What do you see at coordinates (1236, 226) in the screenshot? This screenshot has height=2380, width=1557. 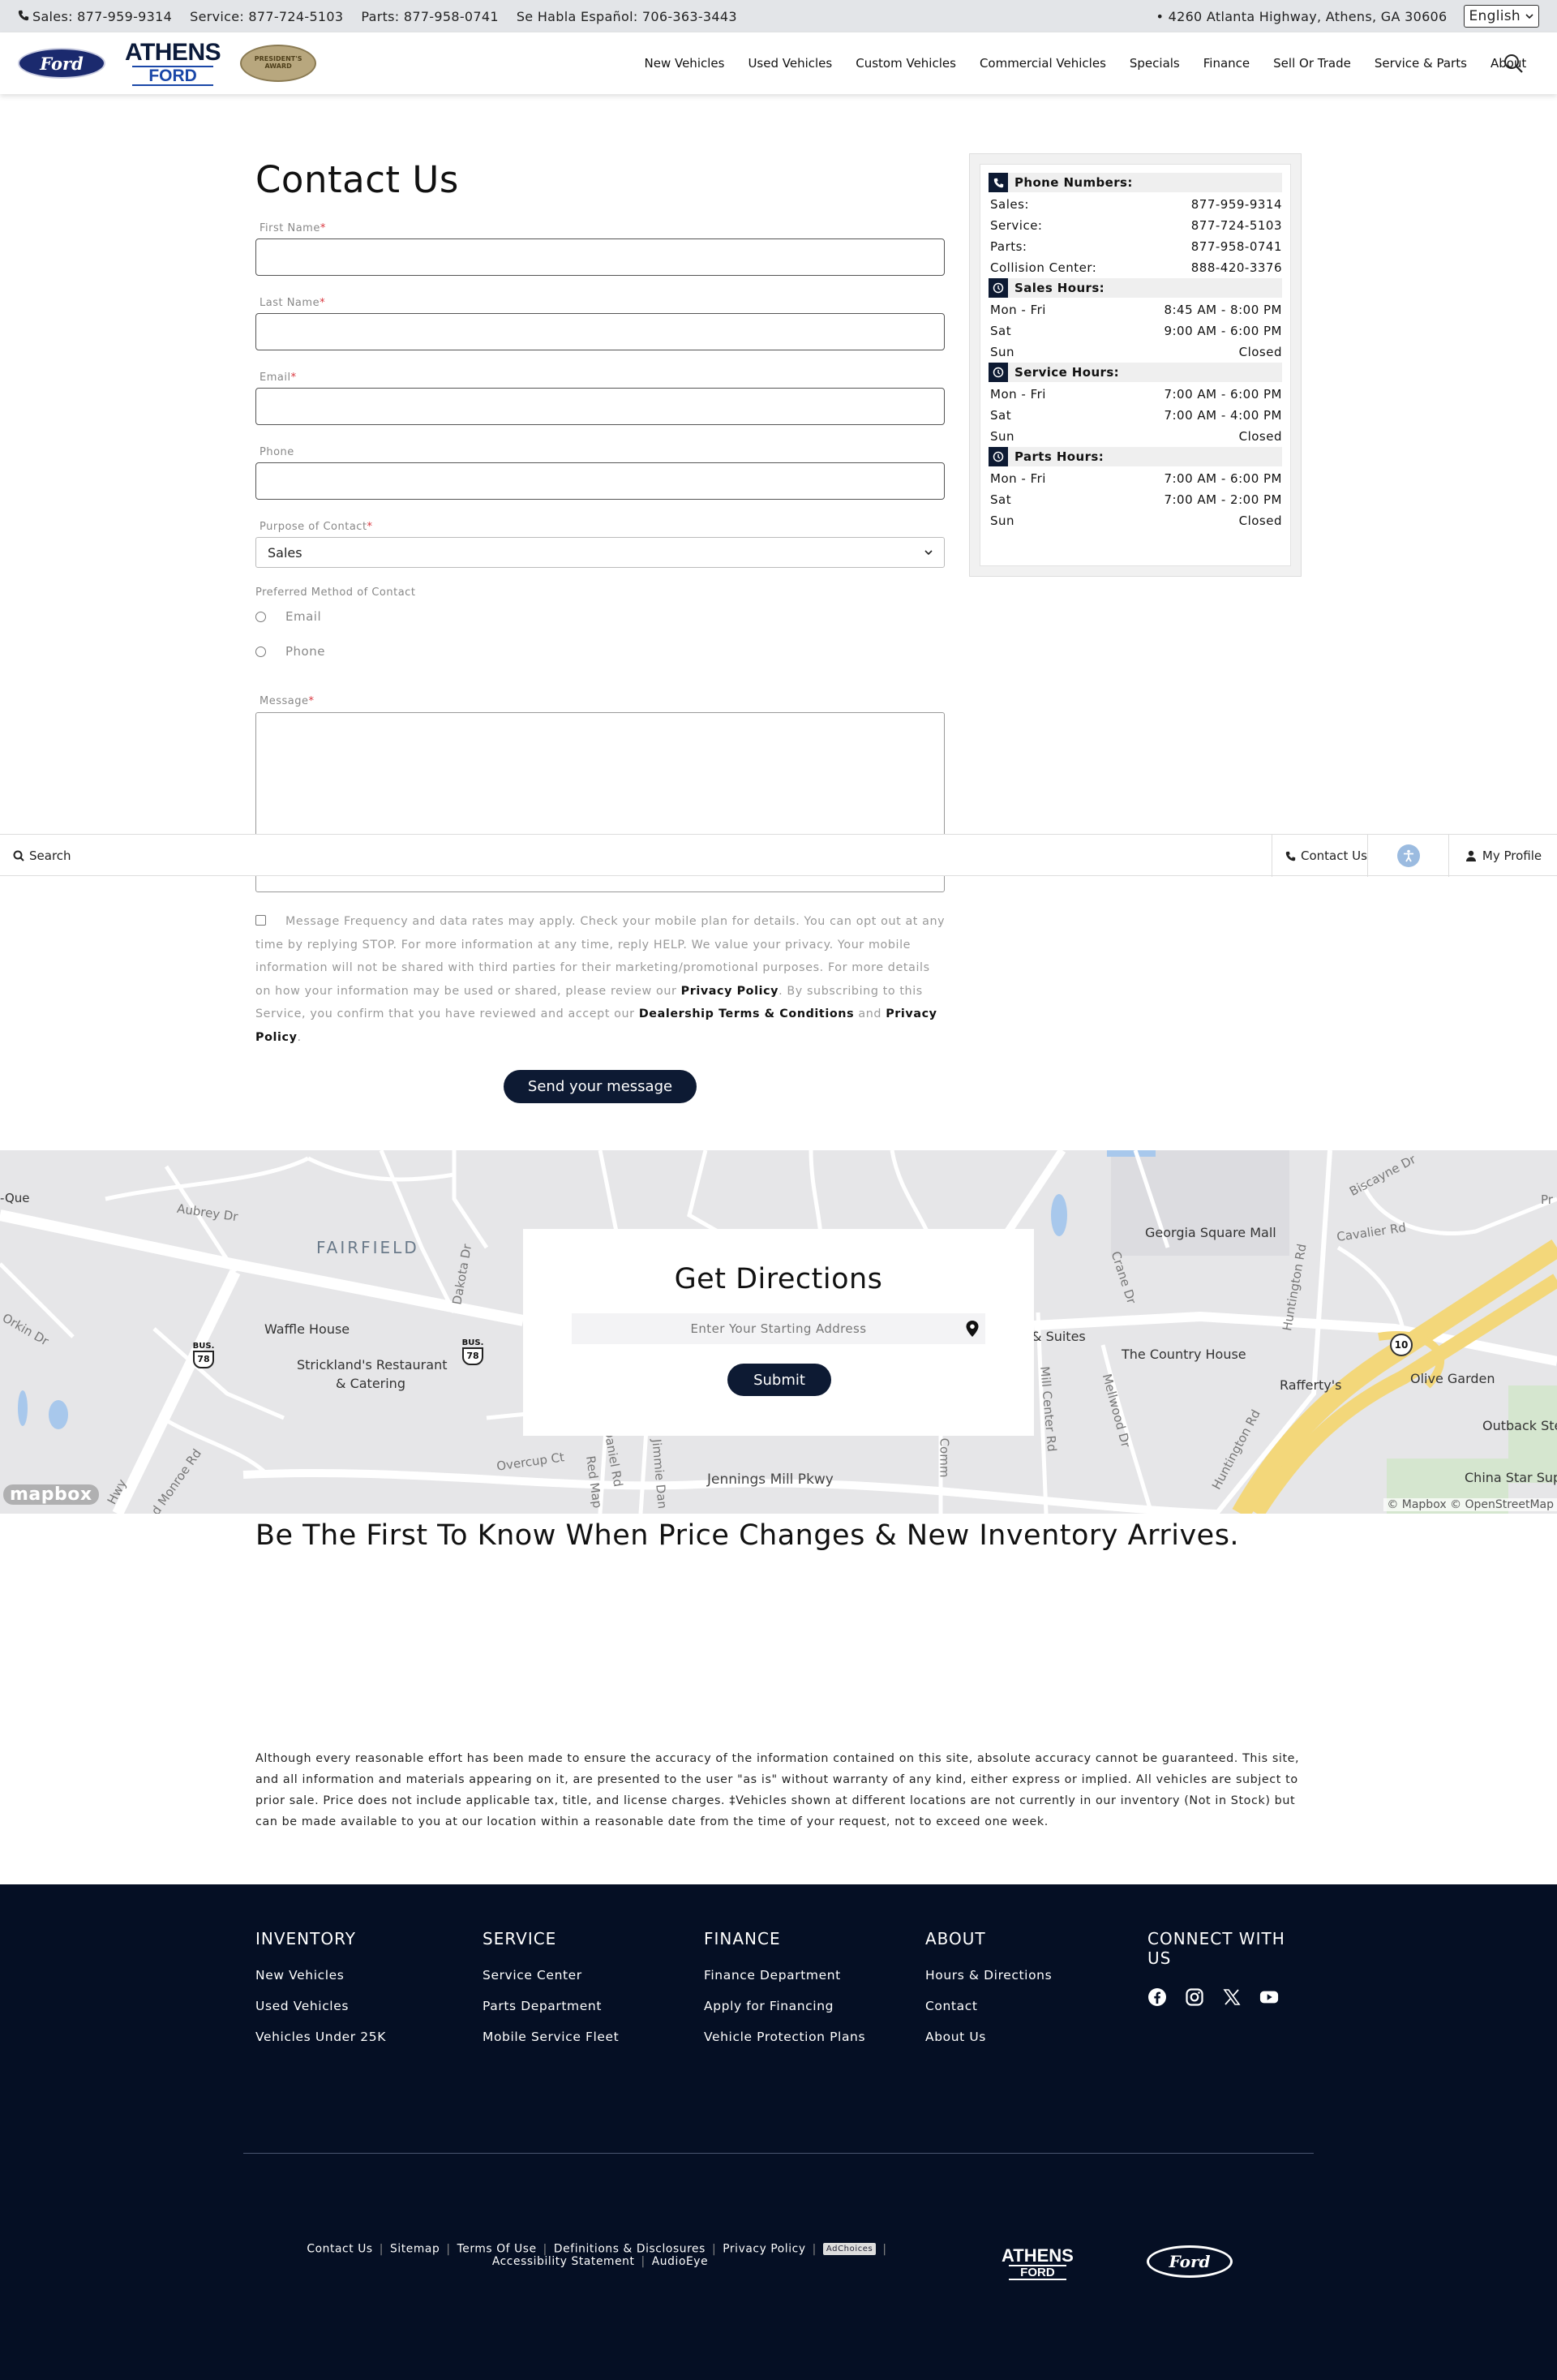 I see `phone-row-value: 877-724-5103` at bounding box center [1236, 226].